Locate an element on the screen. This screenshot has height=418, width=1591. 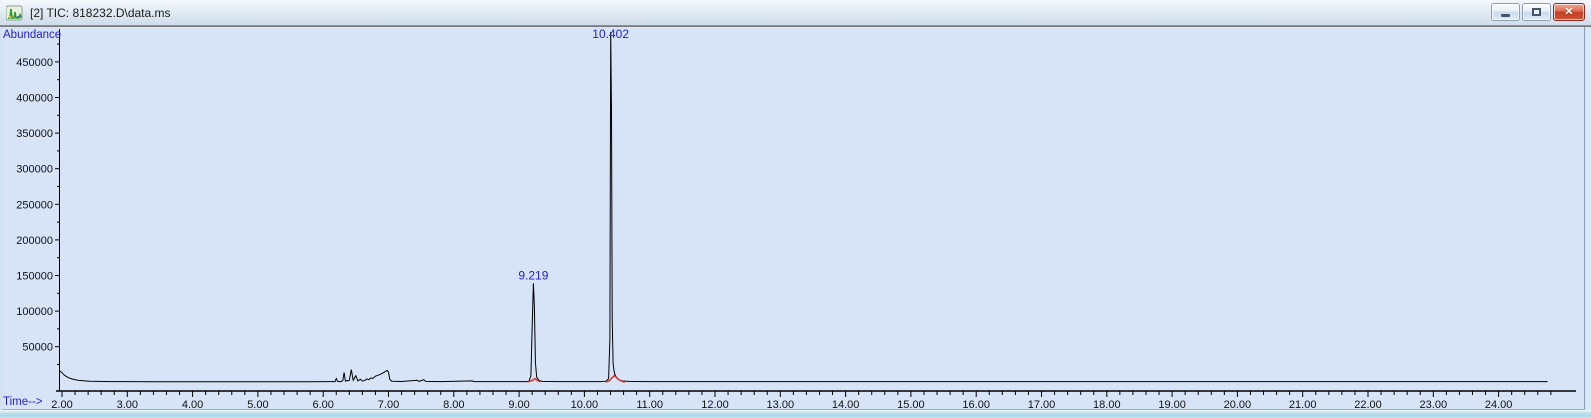
x-axis-title: Time--> is located at coordinates (23, 402).